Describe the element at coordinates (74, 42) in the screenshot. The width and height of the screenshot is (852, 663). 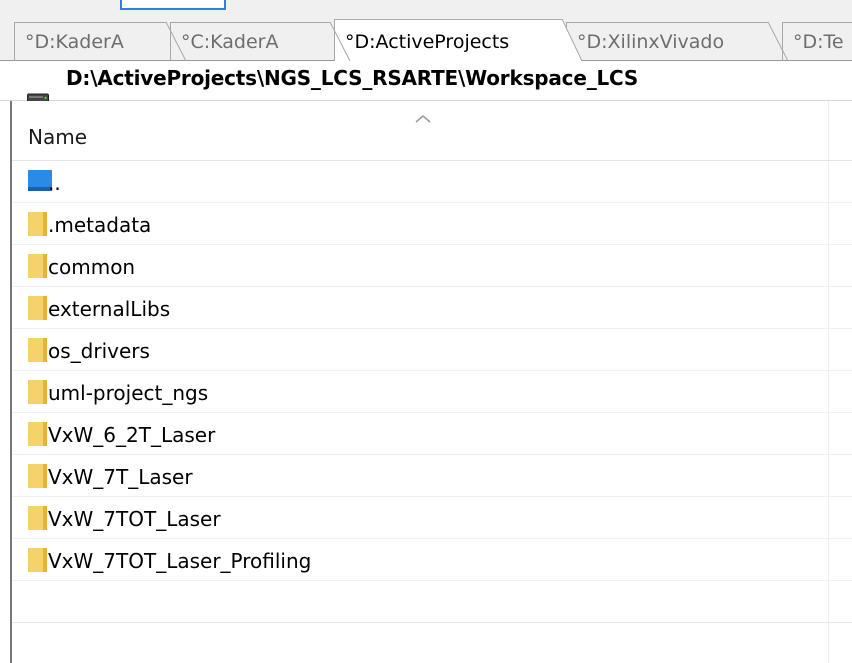
I see `tab-label: °D:KaderA` at that location.